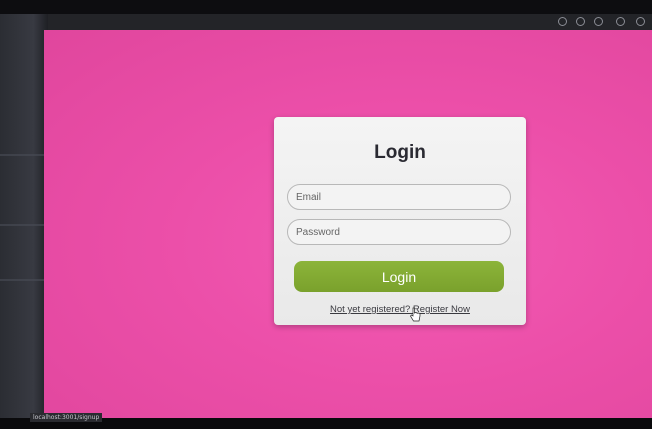 The height and width of the screenshot is (429, 652). I want to click on left-dark-panel, so click(24, 217).